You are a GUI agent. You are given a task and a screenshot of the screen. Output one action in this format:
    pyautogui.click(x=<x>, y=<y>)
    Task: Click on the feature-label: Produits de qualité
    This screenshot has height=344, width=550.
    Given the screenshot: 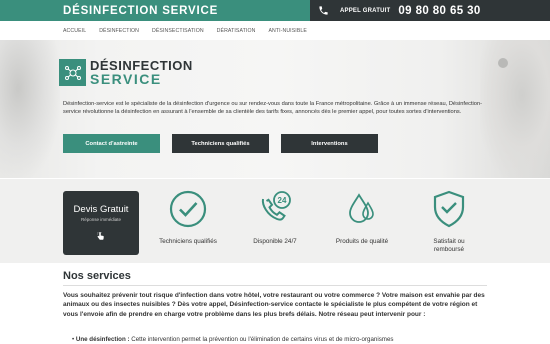 What is the action you would take?
    pyautogui.click(x=362, y=241)
    